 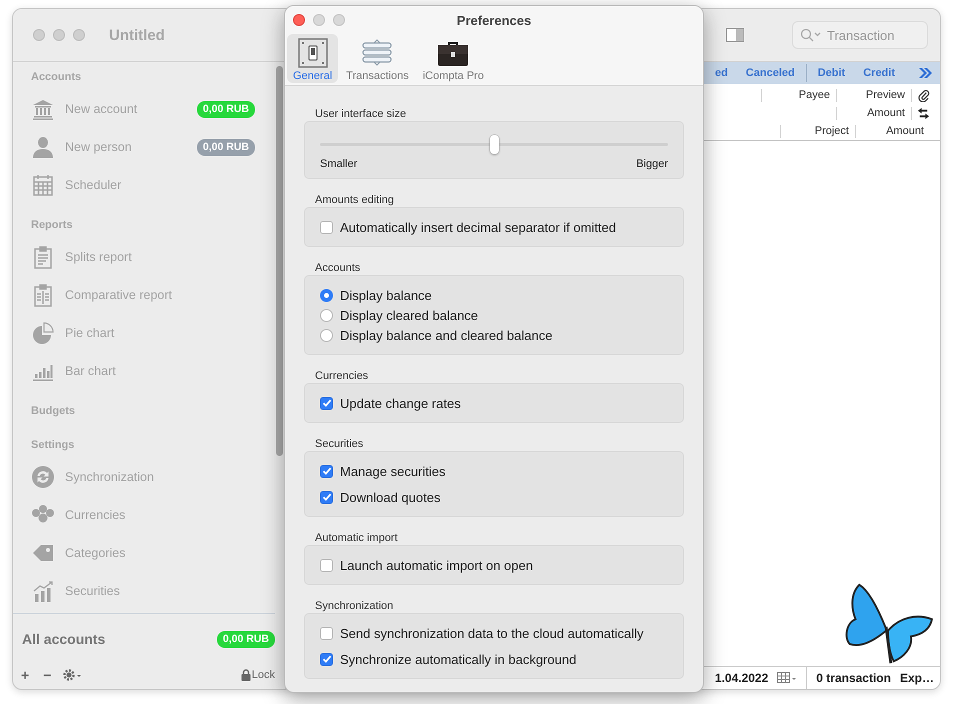 I want to click on sidebar-item: Pie chart, so click(x=160, y=333).